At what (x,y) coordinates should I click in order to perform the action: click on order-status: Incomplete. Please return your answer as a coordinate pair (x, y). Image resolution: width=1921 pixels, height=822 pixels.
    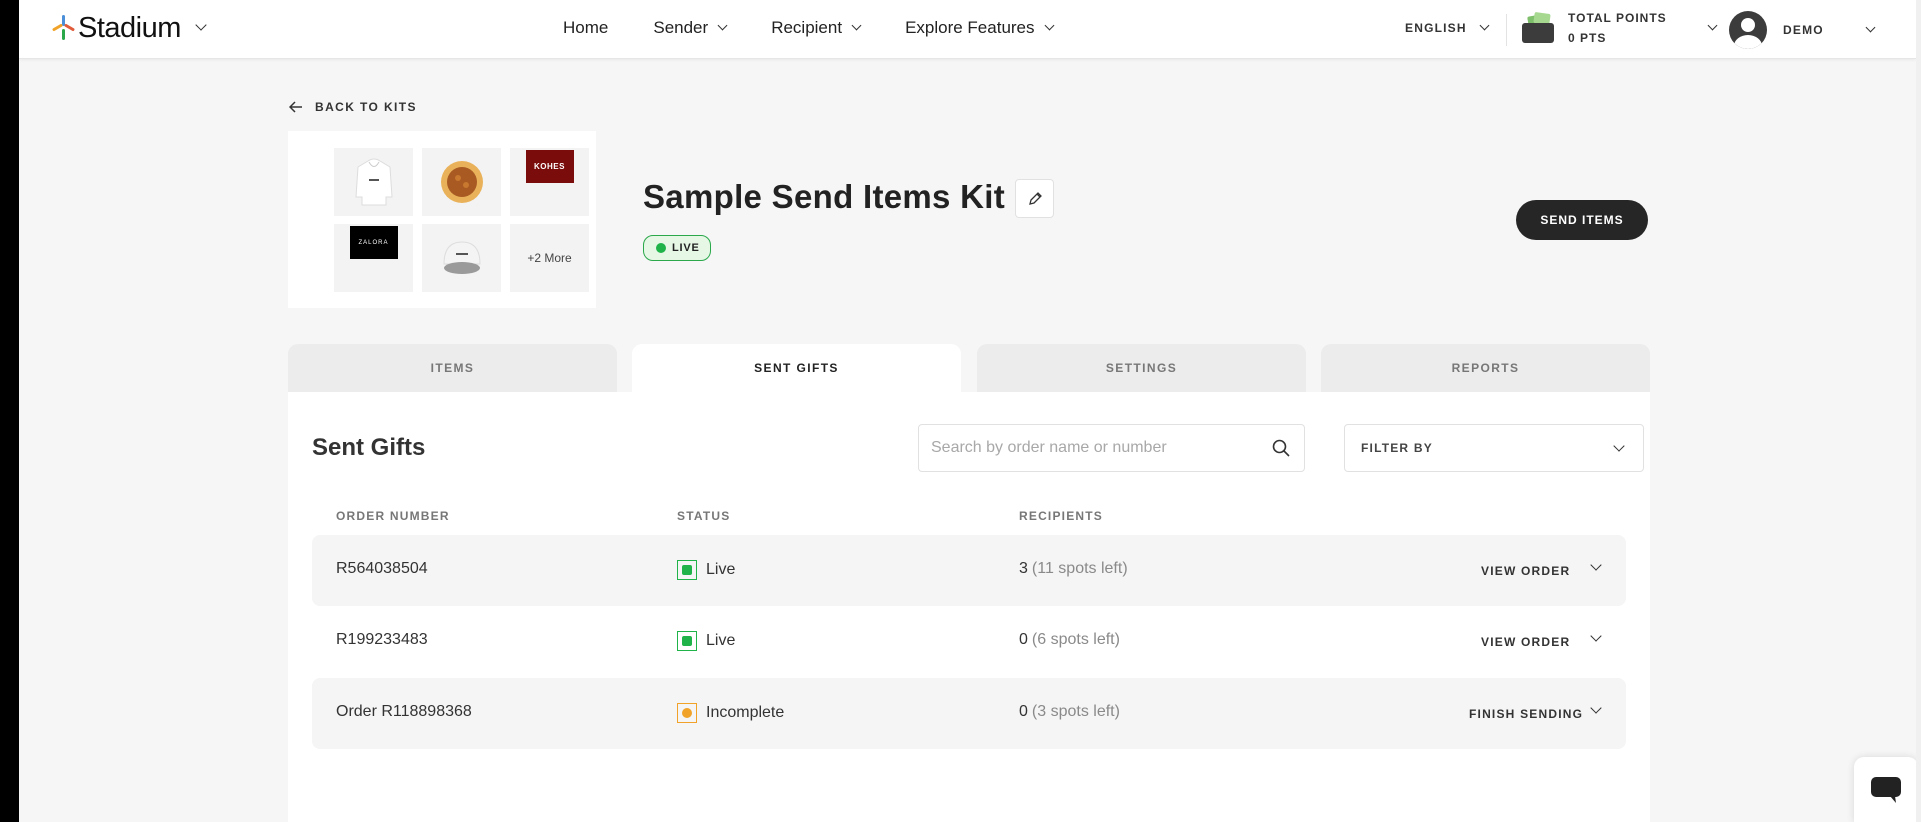
    Looking at the image, I should click on (730, 713).